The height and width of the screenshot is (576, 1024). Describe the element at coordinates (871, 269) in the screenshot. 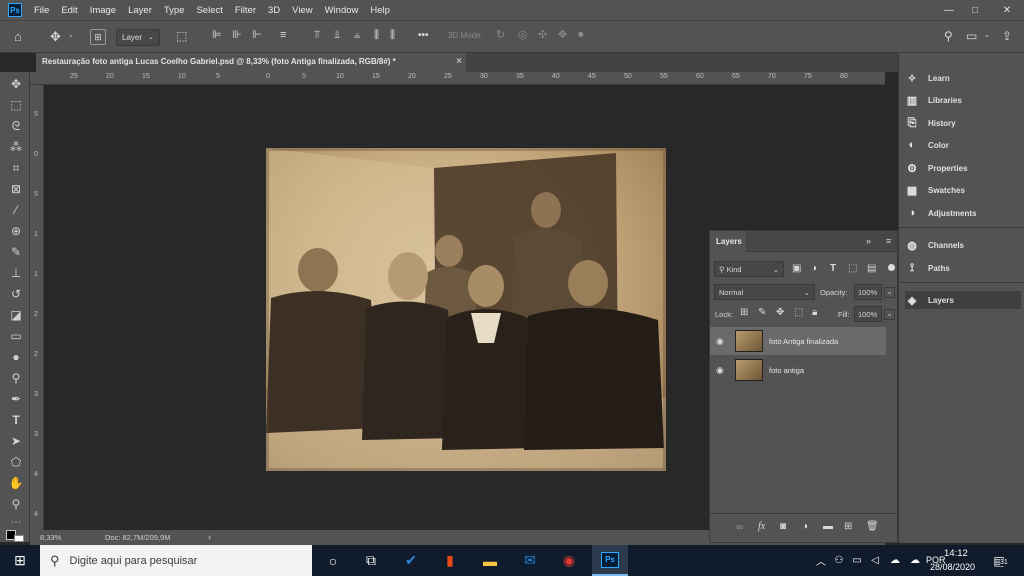

I see `filter-smart-object-icon: ▤` at that location.